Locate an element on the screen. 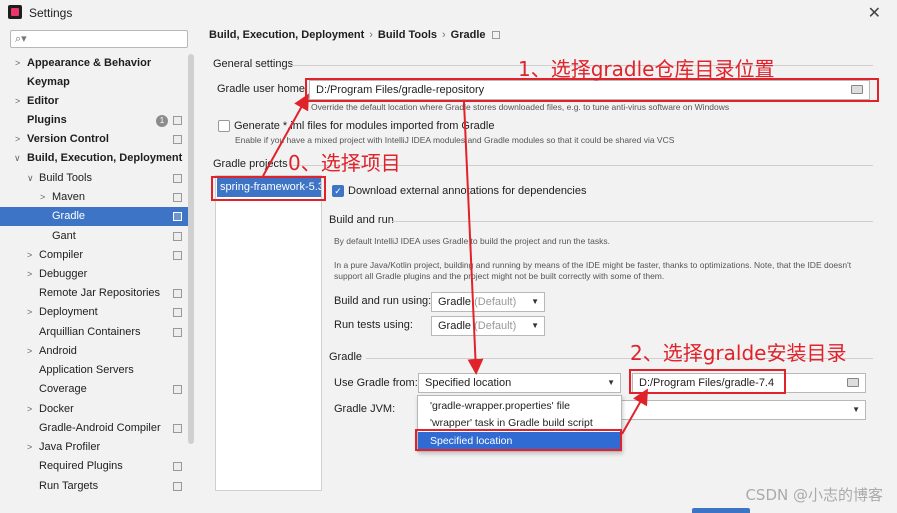 This screenshot has width=897, height=513. ok-button is located at coordinates (721, 510).